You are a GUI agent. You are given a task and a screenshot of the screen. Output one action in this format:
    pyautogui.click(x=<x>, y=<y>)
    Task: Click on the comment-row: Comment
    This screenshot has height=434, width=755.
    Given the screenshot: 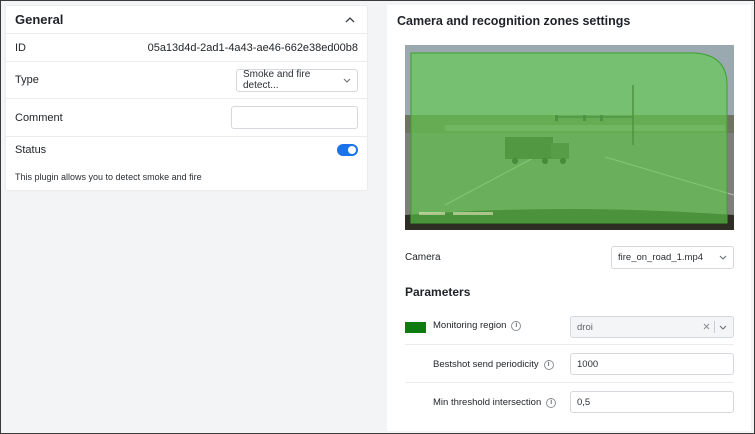 What is the action you would take?
    pyautogui.click(x=186, y=118)
    